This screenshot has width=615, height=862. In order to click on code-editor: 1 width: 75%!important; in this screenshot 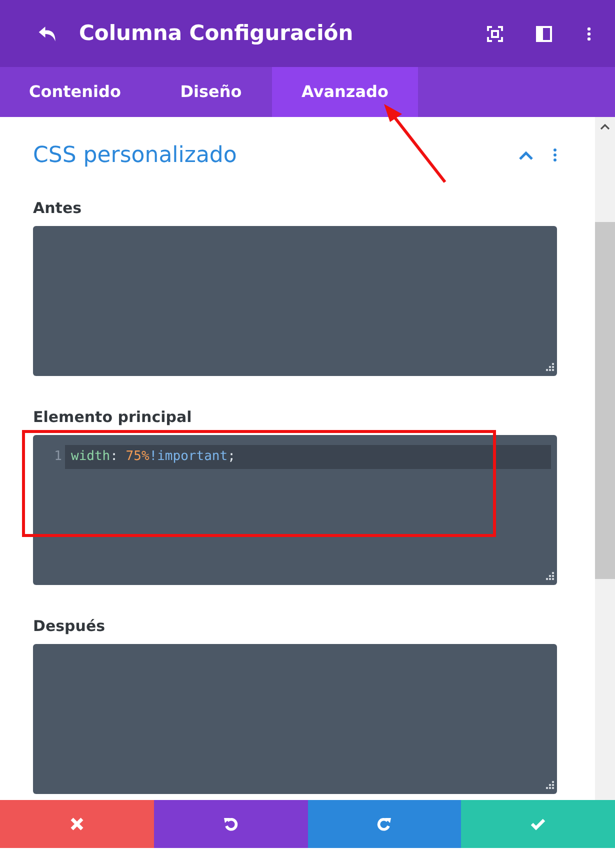, I will do `click(295, 510)`.